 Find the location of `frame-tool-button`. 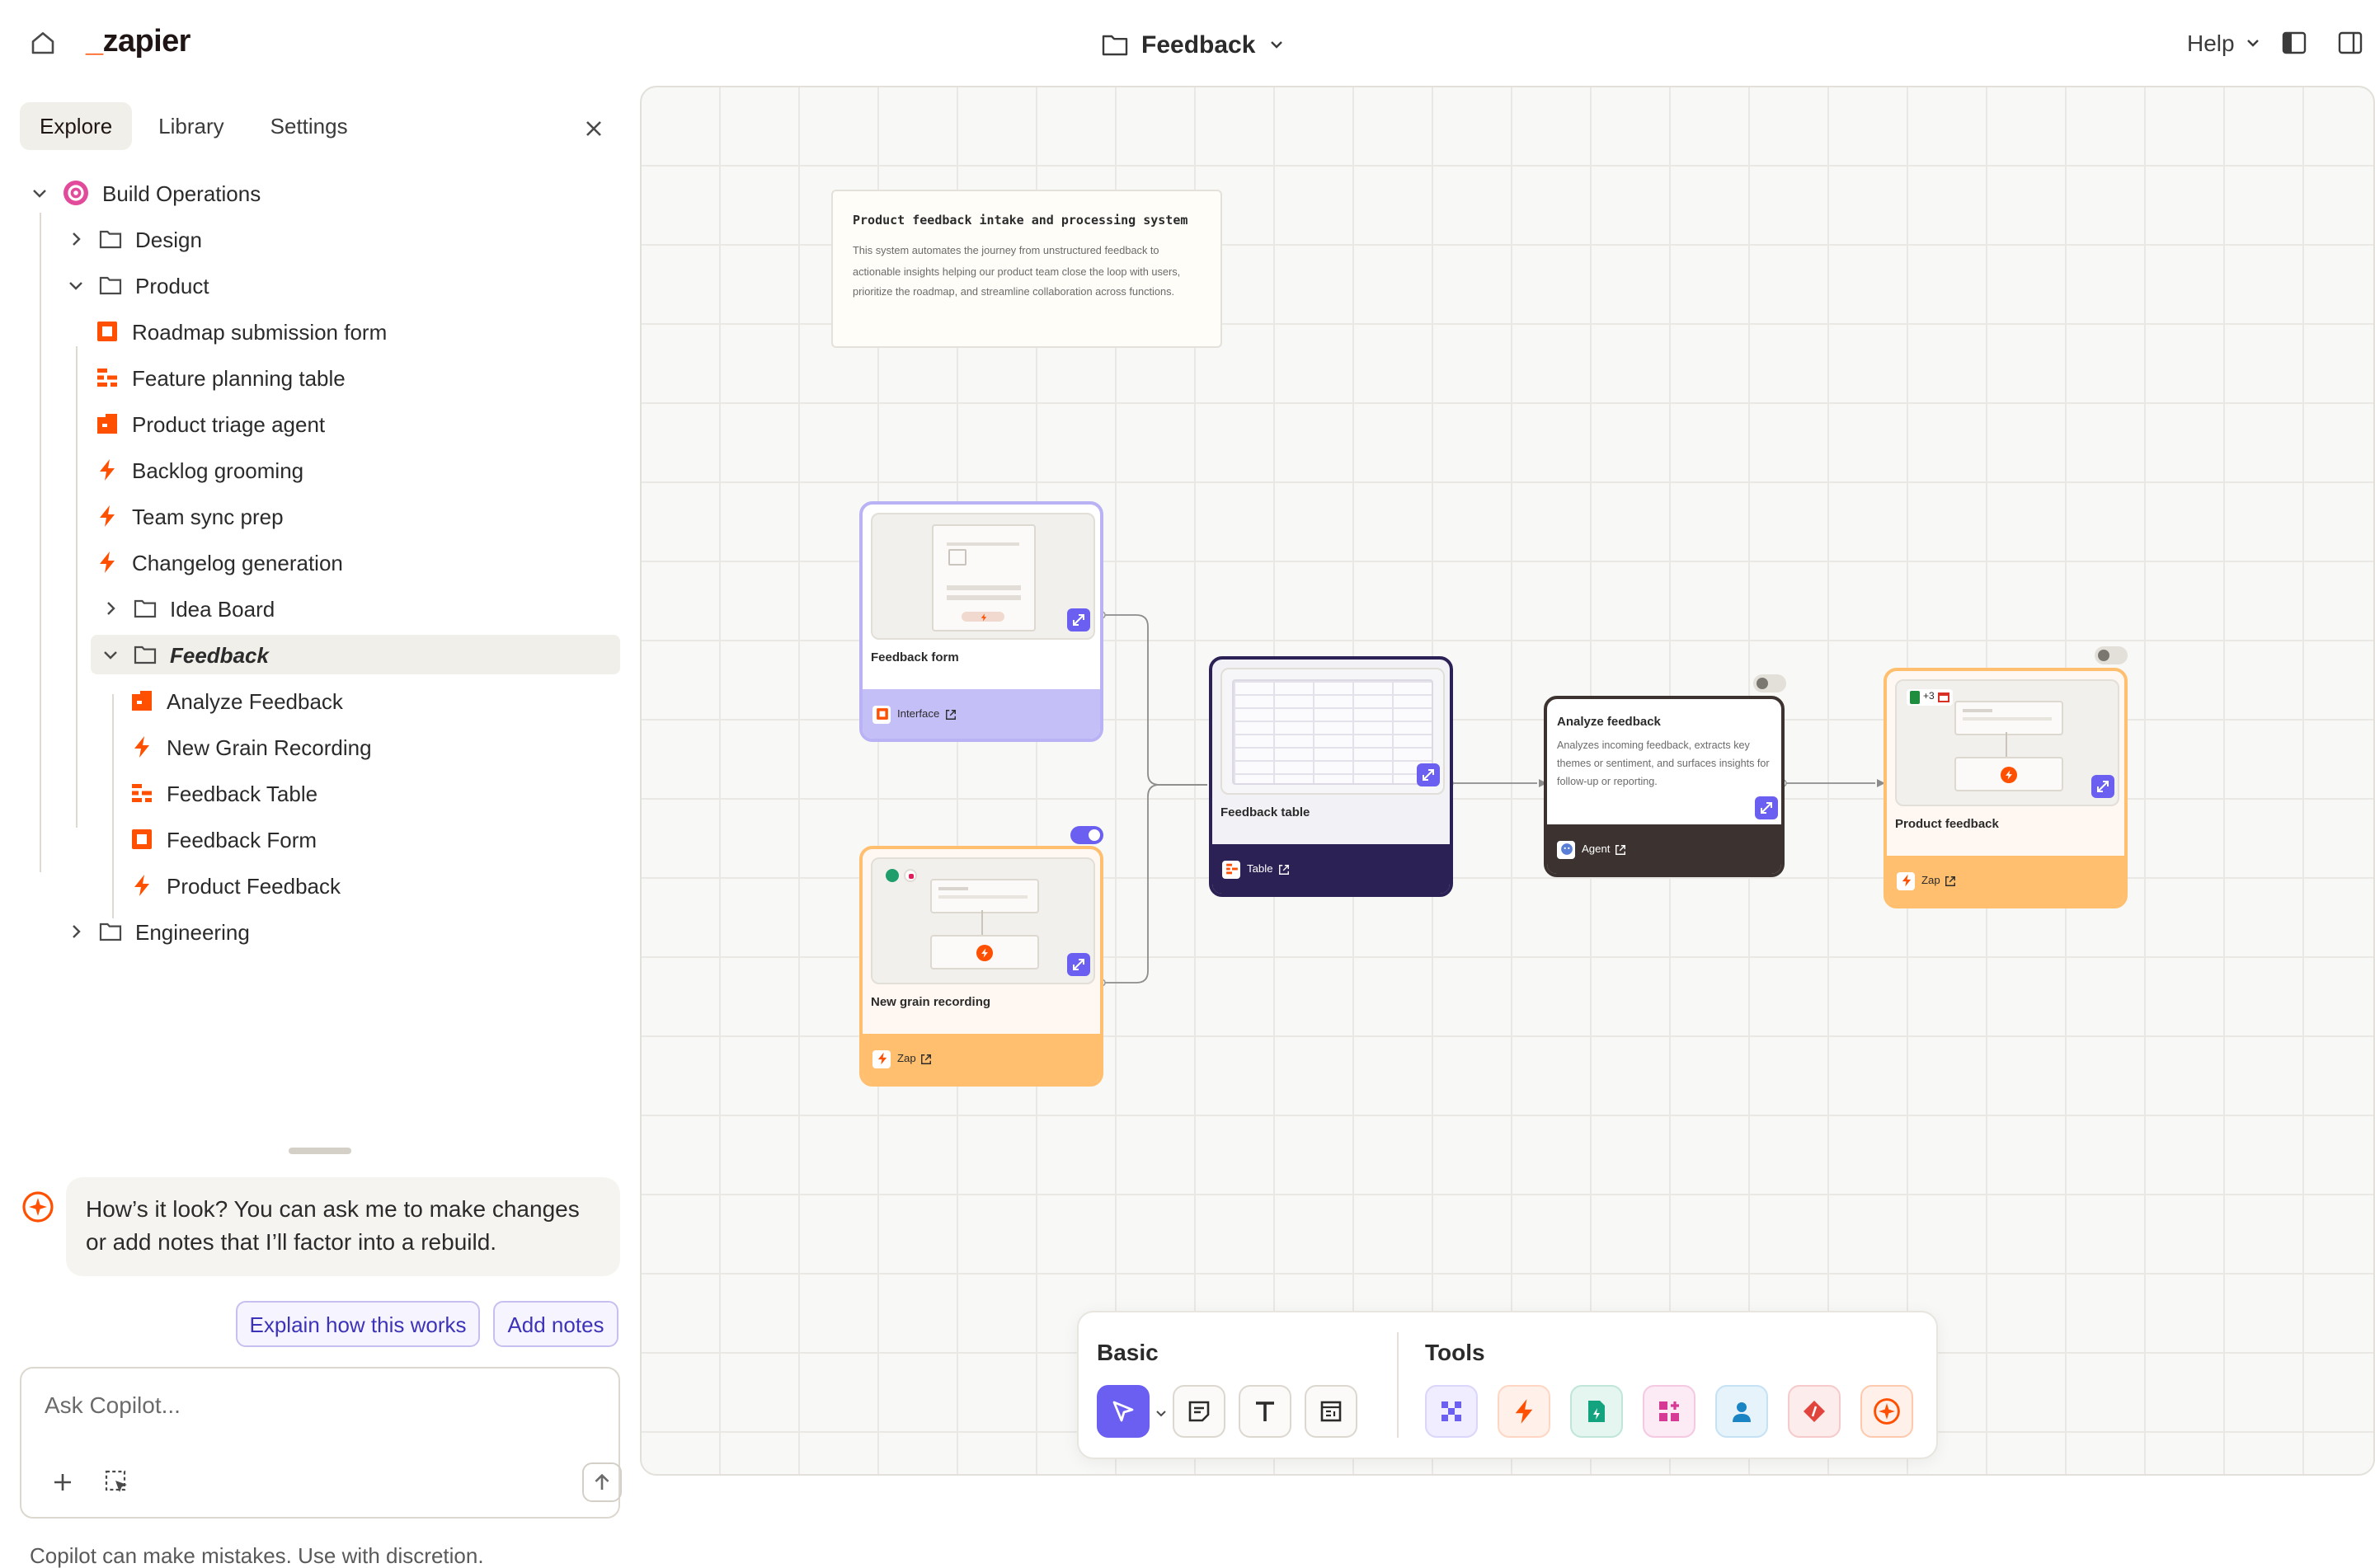

frame-tool-button is located at coordinates (1331, 1411).